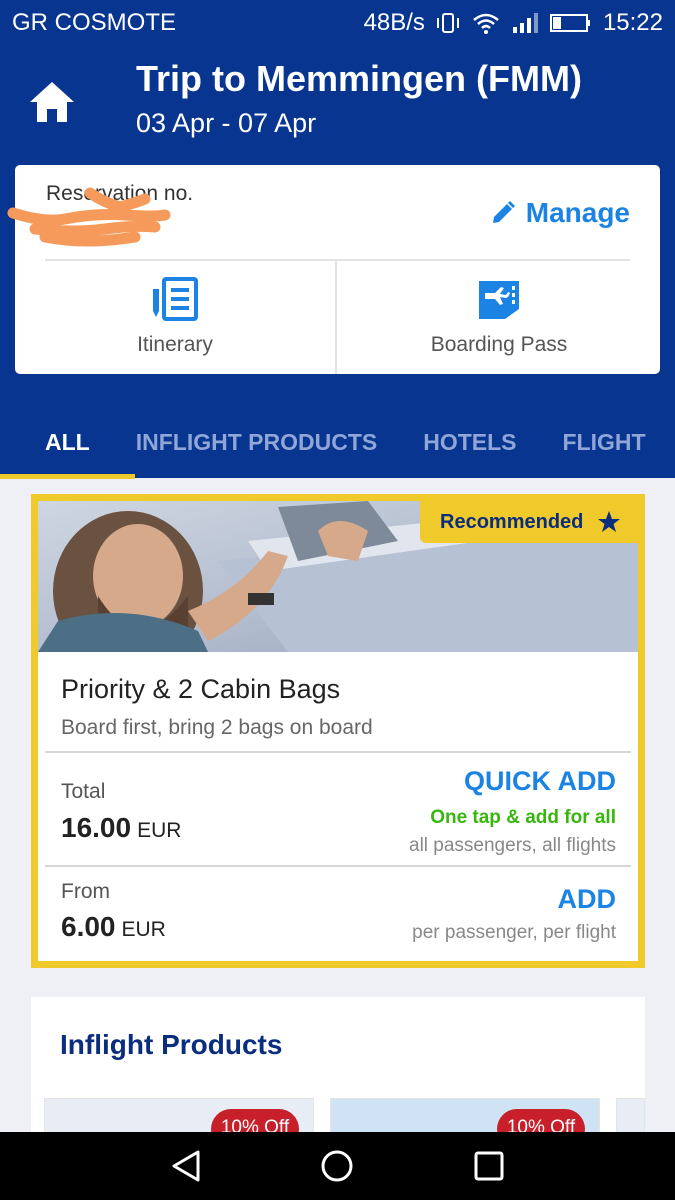 The image size is (675, 1200). I want to click on home-nav-button, so click(337, 1166).